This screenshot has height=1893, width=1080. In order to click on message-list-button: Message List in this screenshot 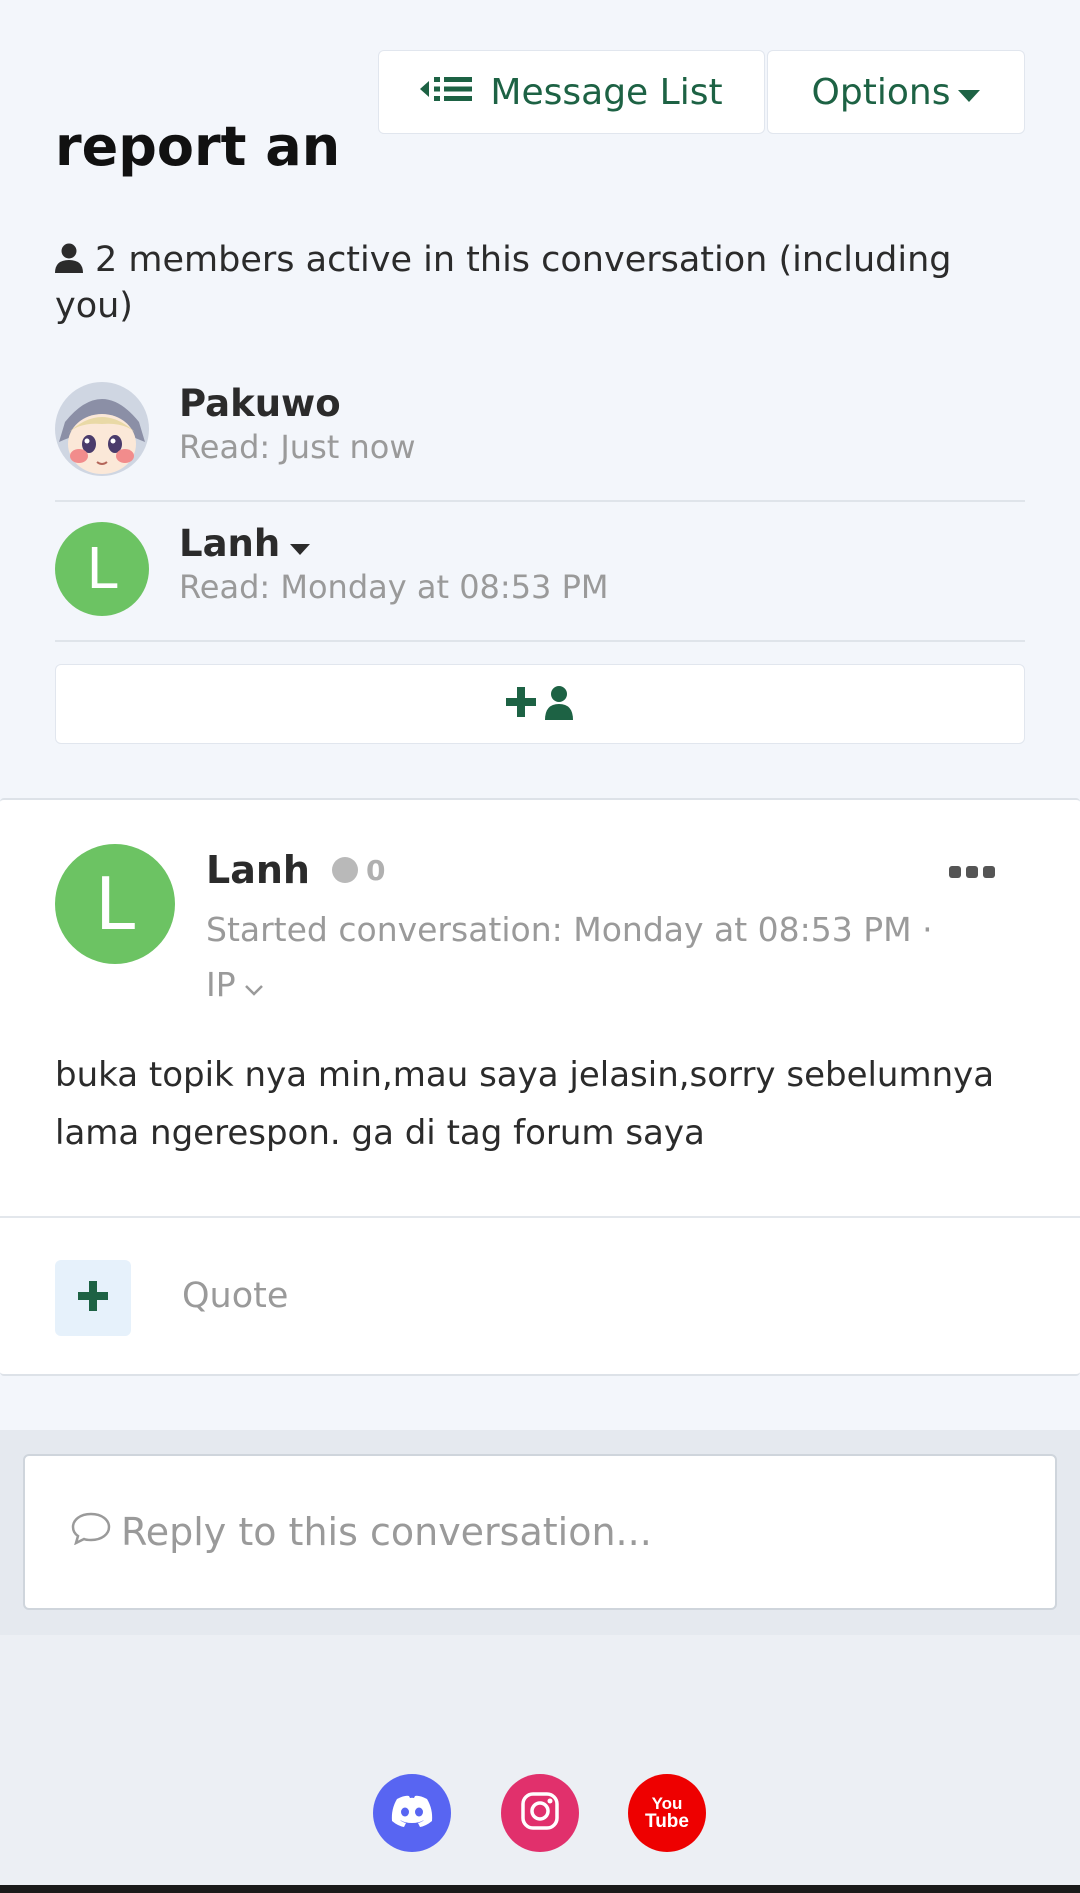, I will do `click(571, 92)`.